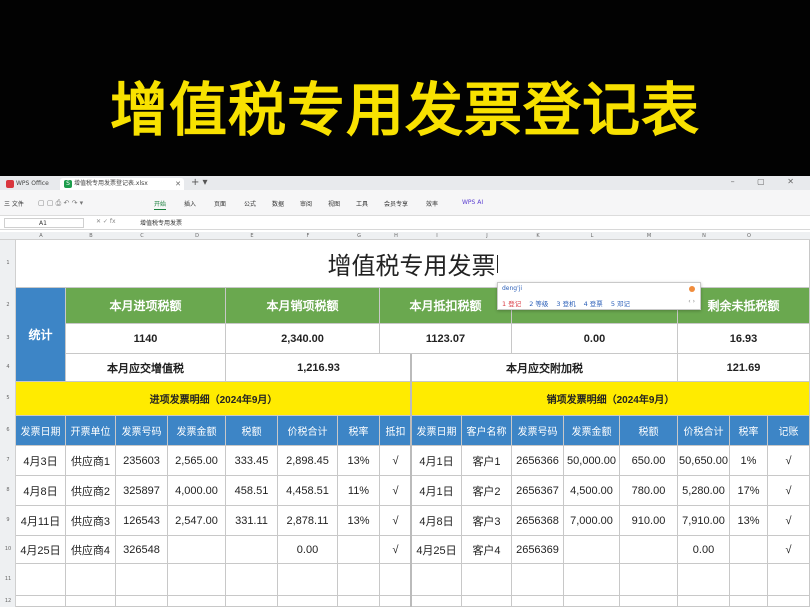  What do you see at coordinates (142, 461) in the screenshot?
I see `input-data-cell: 235603` at bounding box center [142, 461].